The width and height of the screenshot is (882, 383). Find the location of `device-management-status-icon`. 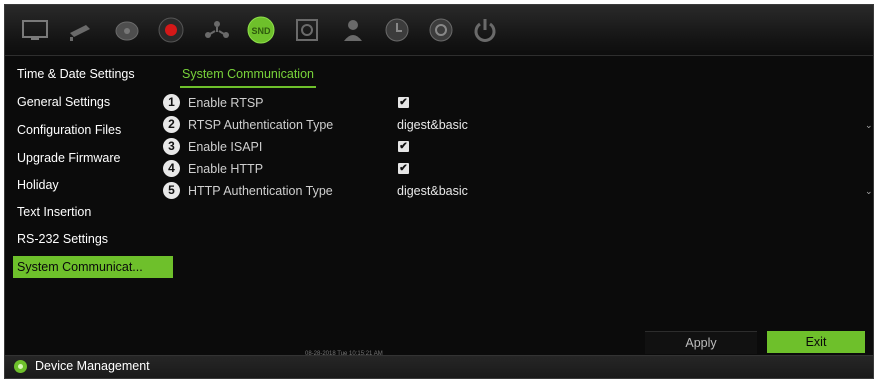

device-management-status-icon is located at coordinates (20, 366).